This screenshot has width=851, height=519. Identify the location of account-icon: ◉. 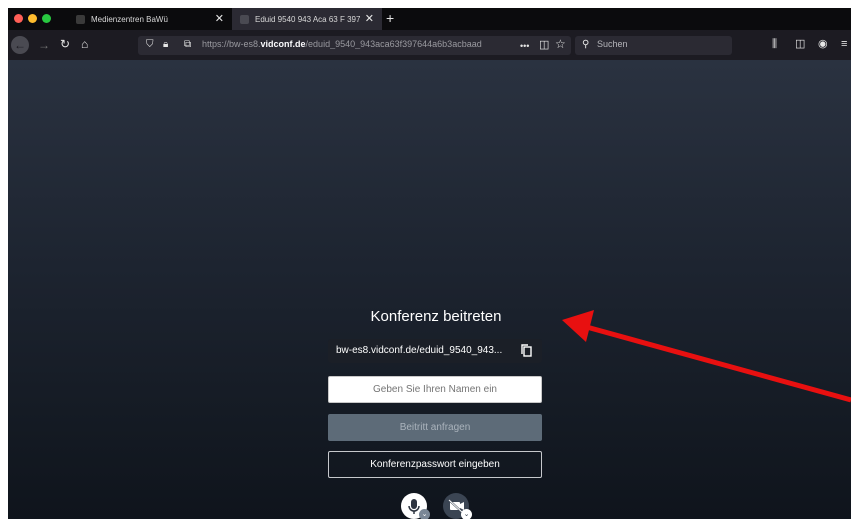
(823, 44).